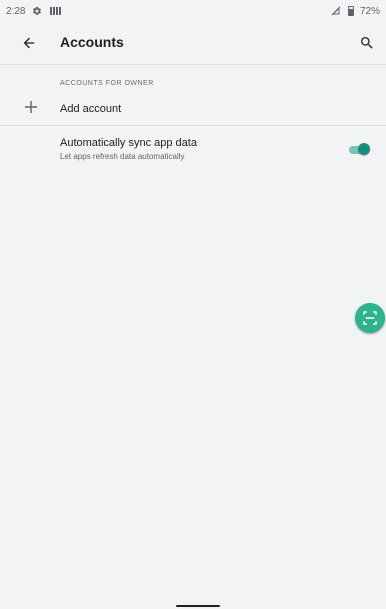 This screenshot has width=386, height=609. I want to click on sync-toggle, so click(360, 149).